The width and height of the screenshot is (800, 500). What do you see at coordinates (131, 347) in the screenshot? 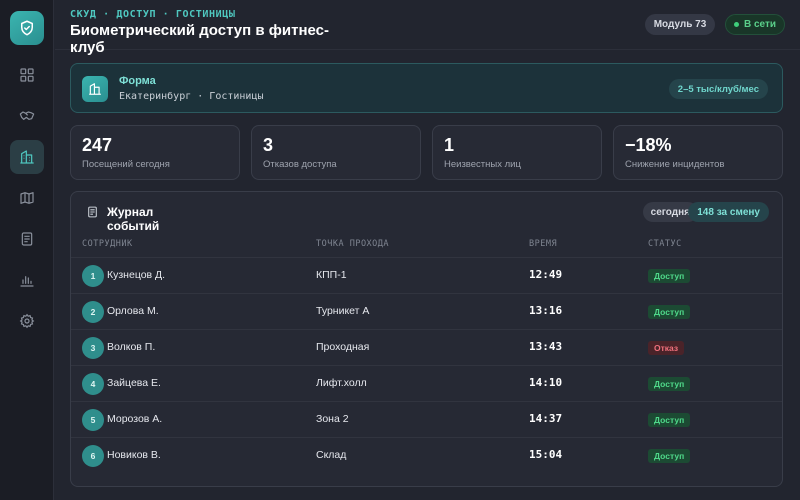
I see `employee-name: Волков П.` at bounding box center [131, 347].